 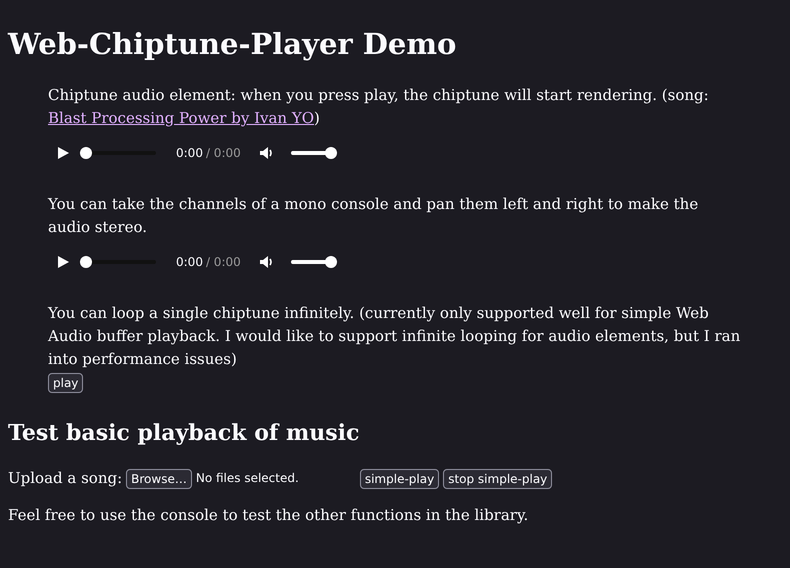 I want to click on paragraph: Chiptune audio element: when you press play, the chiptune will start rendering. (song: Blast Processing Power by Ivan YO), so click(x=379, y=107).